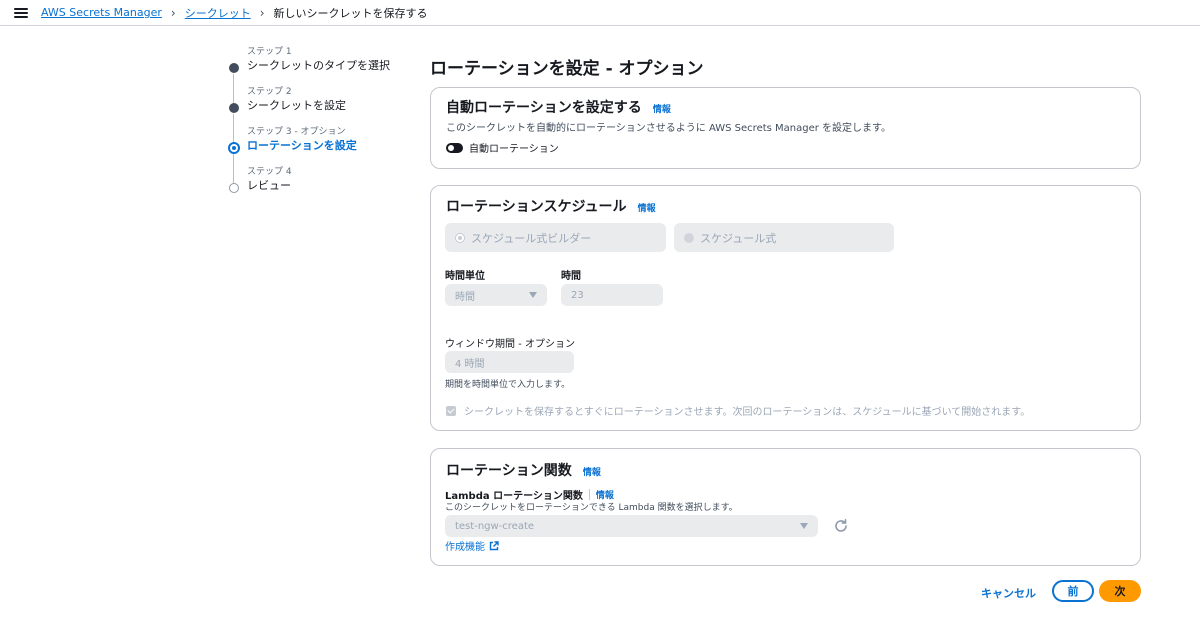 The width and height of the screenshot is (1200, 631). I want to click on step-label: シークレットを設定, so click(296, 105).